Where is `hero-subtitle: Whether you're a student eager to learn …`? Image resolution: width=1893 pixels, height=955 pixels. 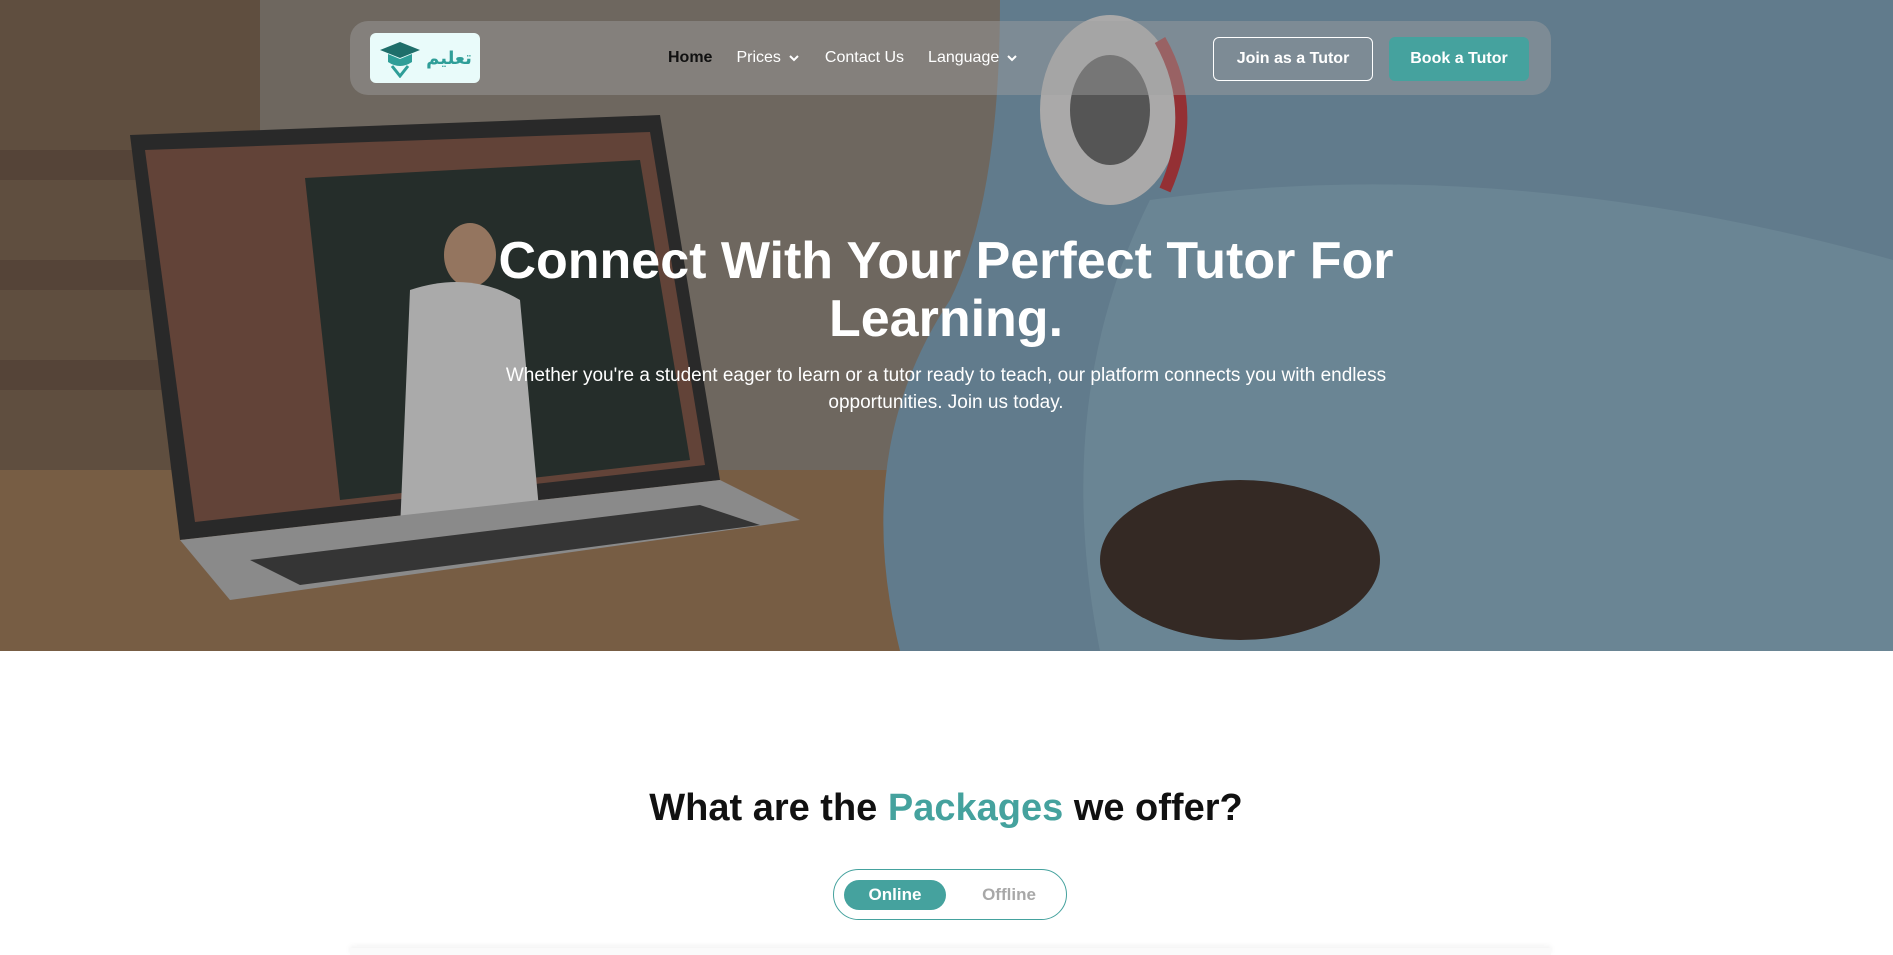
hero-subtitle: Whether you're a student eager to learn … is located at coordinates (946, 389).